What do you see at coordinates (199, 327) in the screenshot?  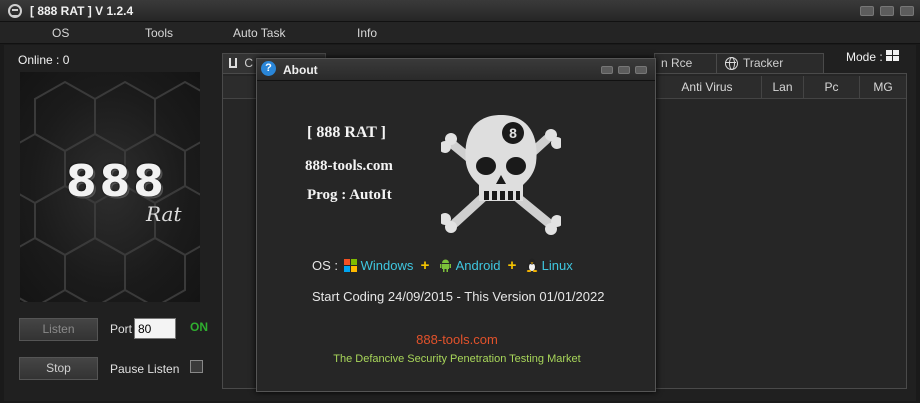 I see `listen-status: ON` at bounding box center [199, 327].